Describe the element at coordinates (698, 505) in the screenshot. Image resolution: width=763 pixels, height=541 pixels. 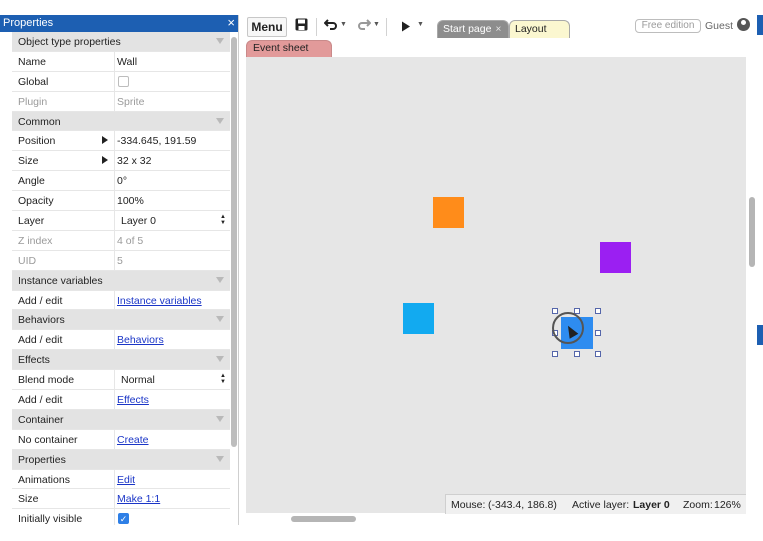
I see `zoom-label: Zoom:` at that location.